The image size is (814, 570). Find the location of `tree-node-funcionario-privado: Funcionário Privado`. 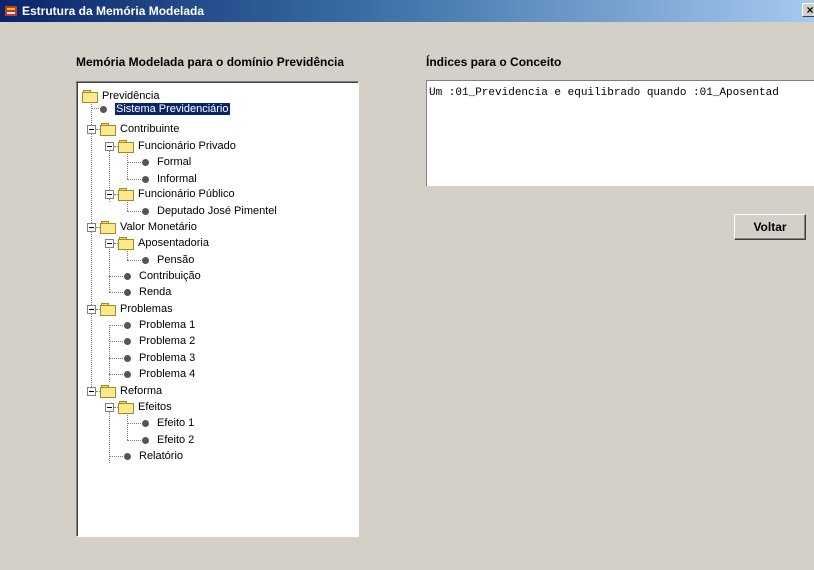

tree-node-funcionario-privado: Funcionário Privado is located at coordinates (177, 146).